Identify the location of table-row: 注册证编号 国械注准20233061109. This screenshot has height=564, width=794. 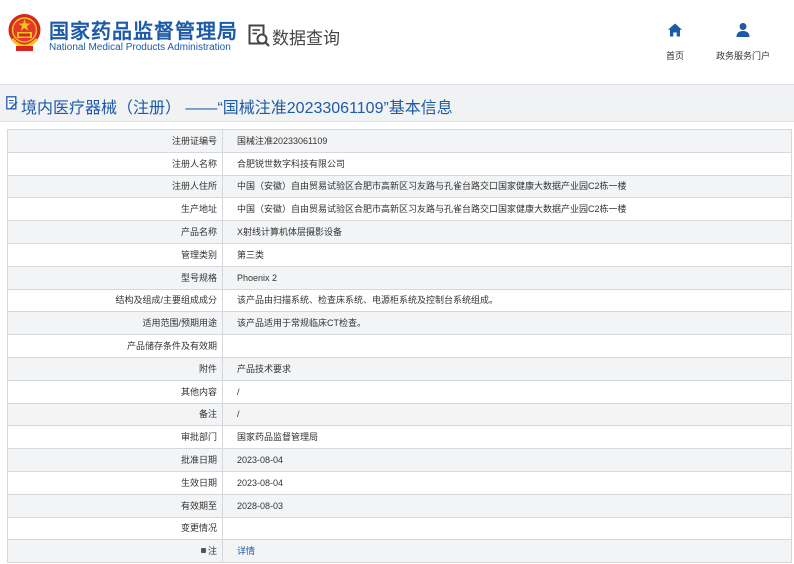
(399, 141).